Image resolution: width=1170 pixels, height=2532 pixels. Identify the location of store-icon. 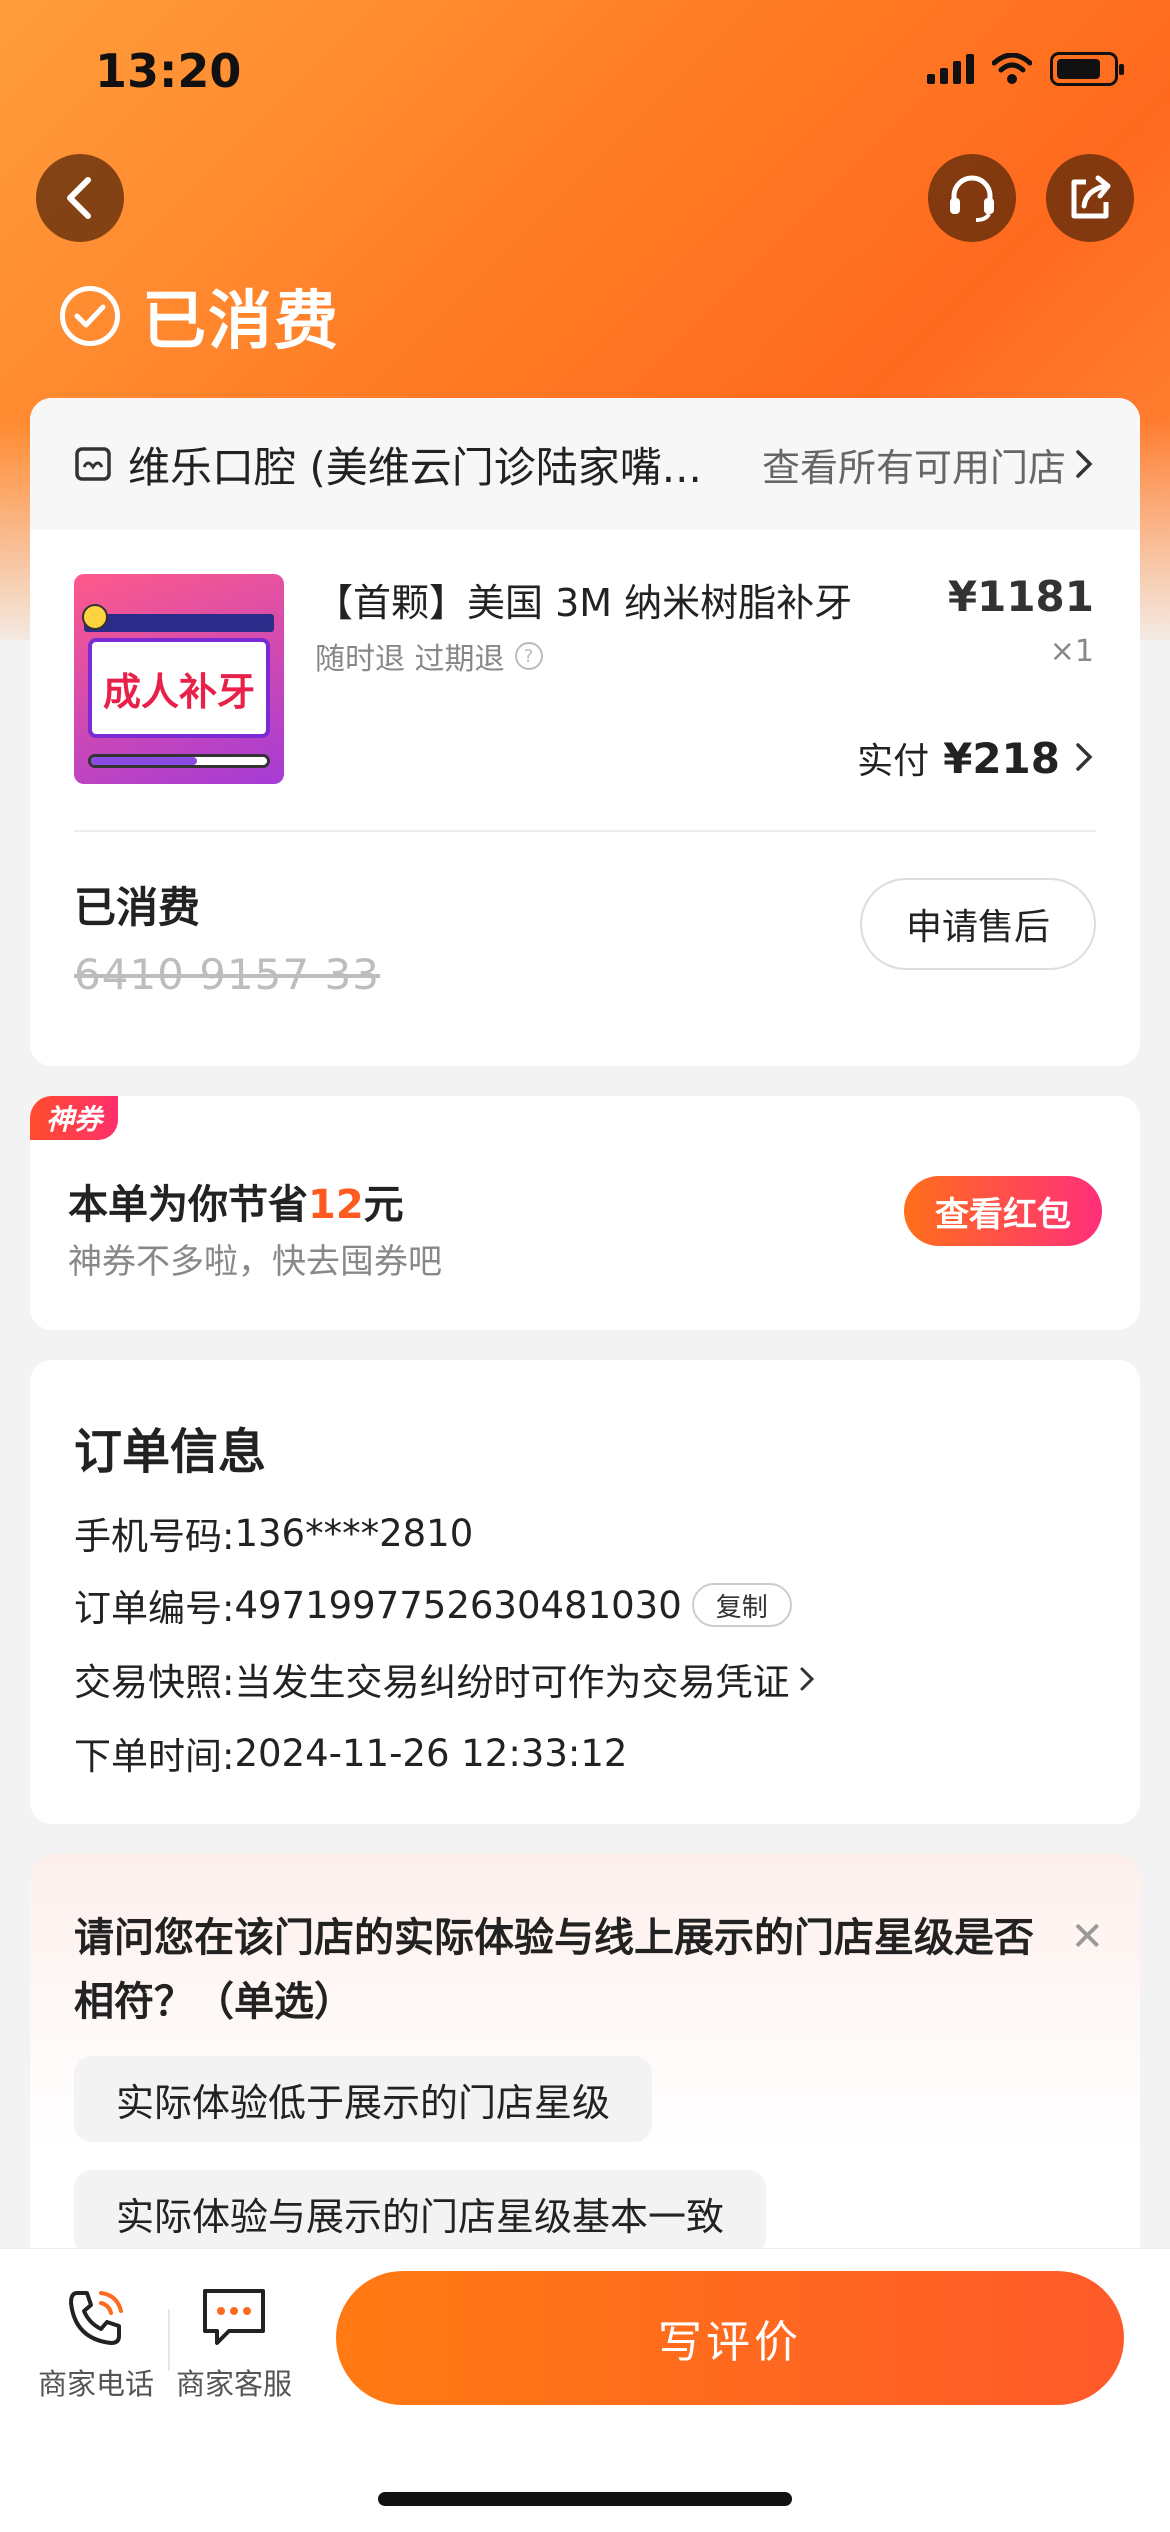
(93, 464).